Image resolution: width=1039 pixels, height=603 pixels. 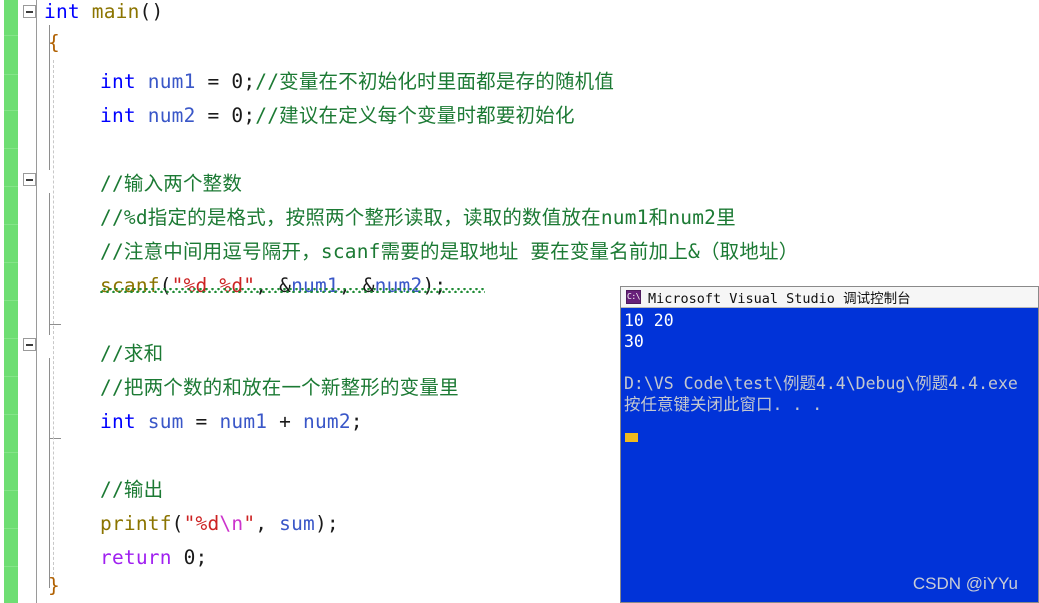 I want to click on token-open-brace: {, so click(x=54, y=42).